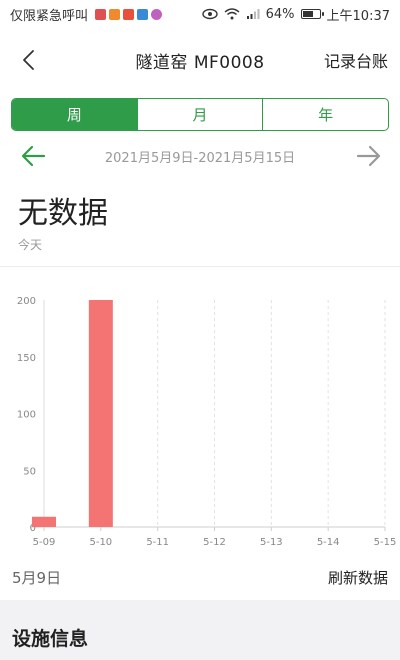 Image resolution: width=400 pixels, height=660 pixels. I want to click on divider, so click(200, 266).